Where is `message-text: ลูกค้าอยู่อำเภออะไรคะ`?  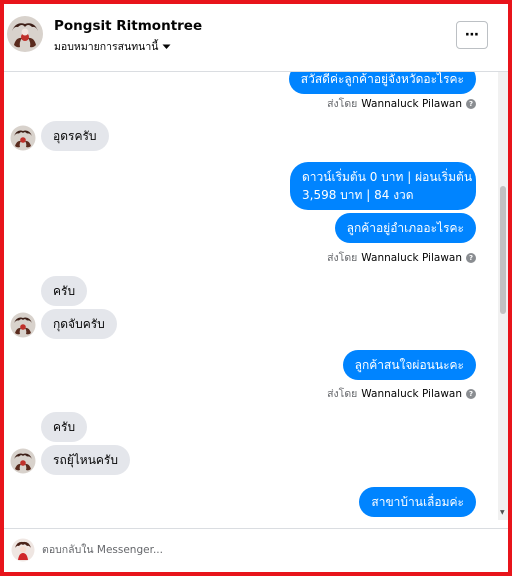 message-text: ลูกค้าอยู่อำเภออะไรคะ is located at coordinates (405, 228).